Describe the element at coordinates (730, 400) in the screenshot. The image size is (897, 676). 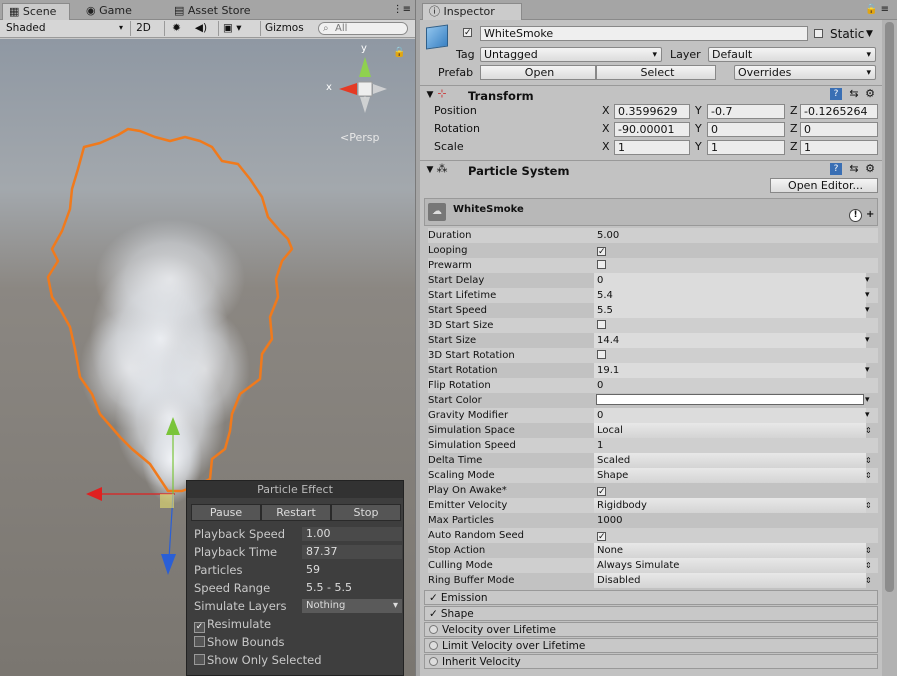
I see `start-color-color-field` at that location.